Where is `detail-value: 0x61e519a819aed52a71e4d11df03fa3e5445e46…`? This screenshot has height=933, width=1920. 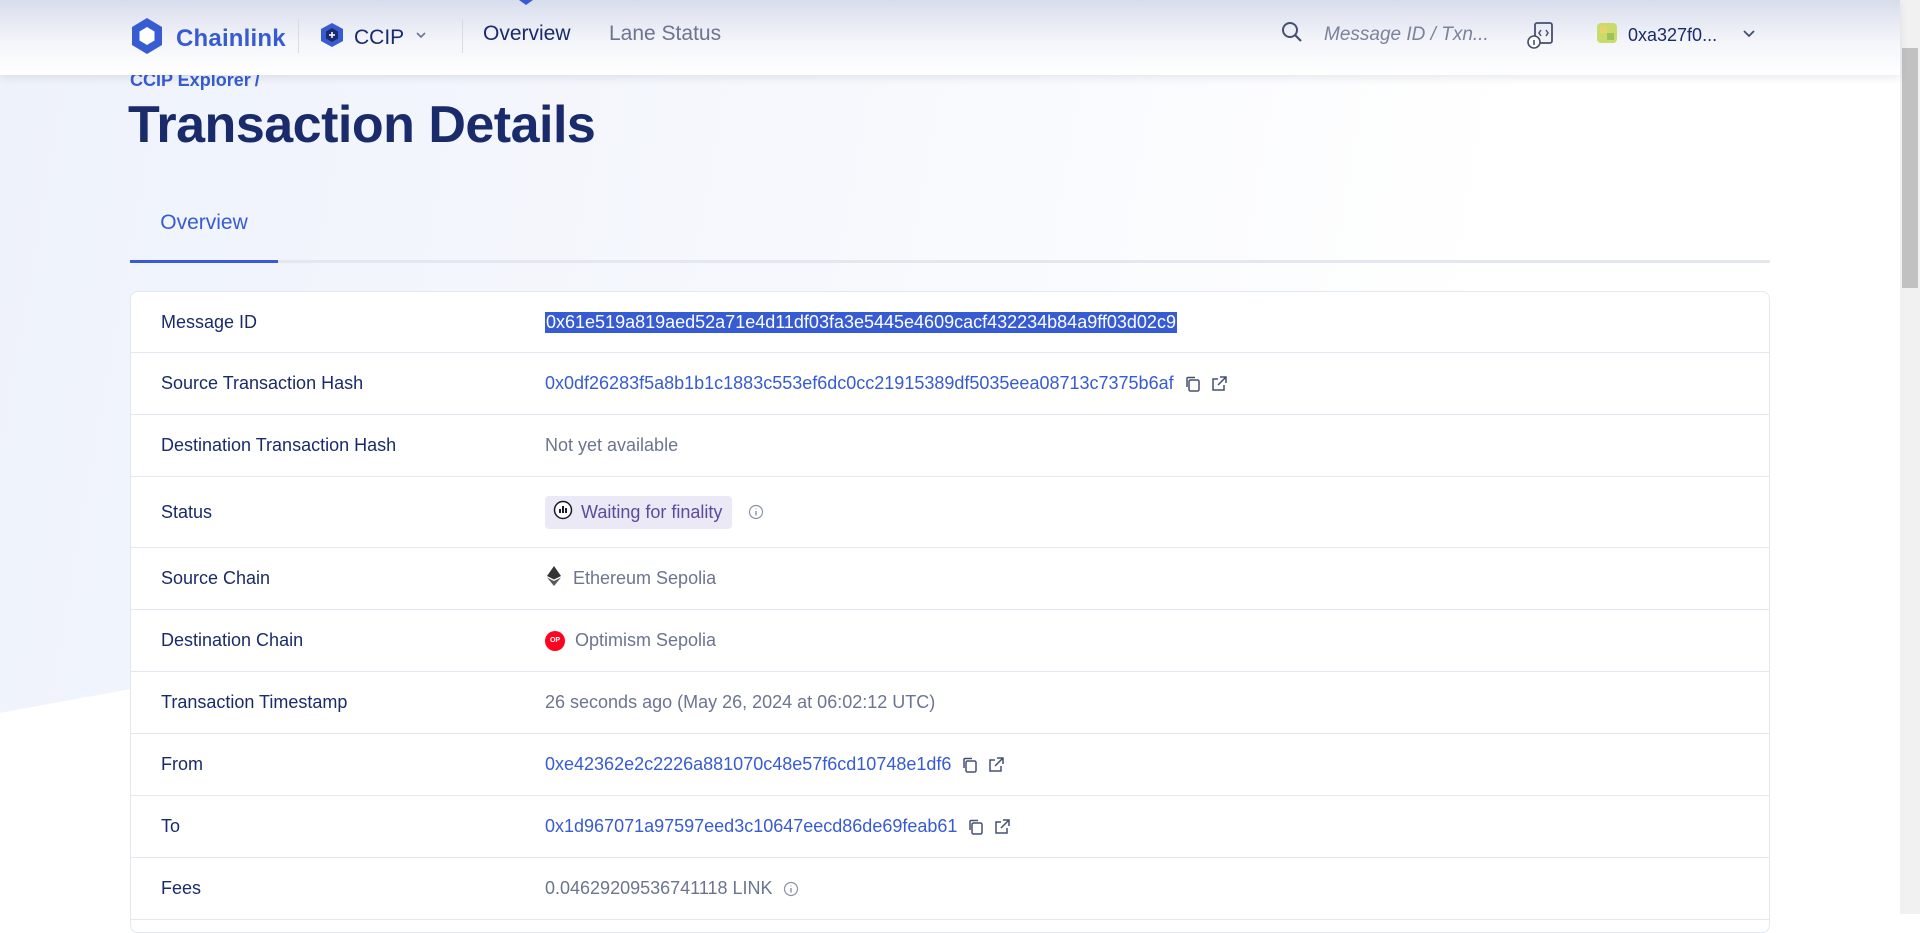 detail-value: 0x61e519a819aed52a71e4d11df03fa3e5445e46… is located at coordinates (861, 322).